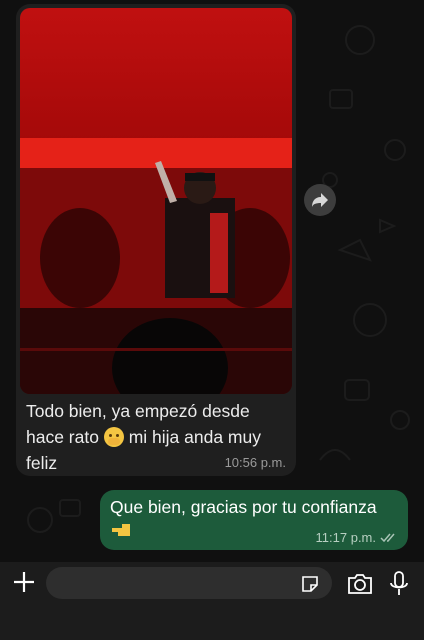 The height and width of the screenshot is (640, 424). I want to click on text-line-3: feliz, so click(42, 463).